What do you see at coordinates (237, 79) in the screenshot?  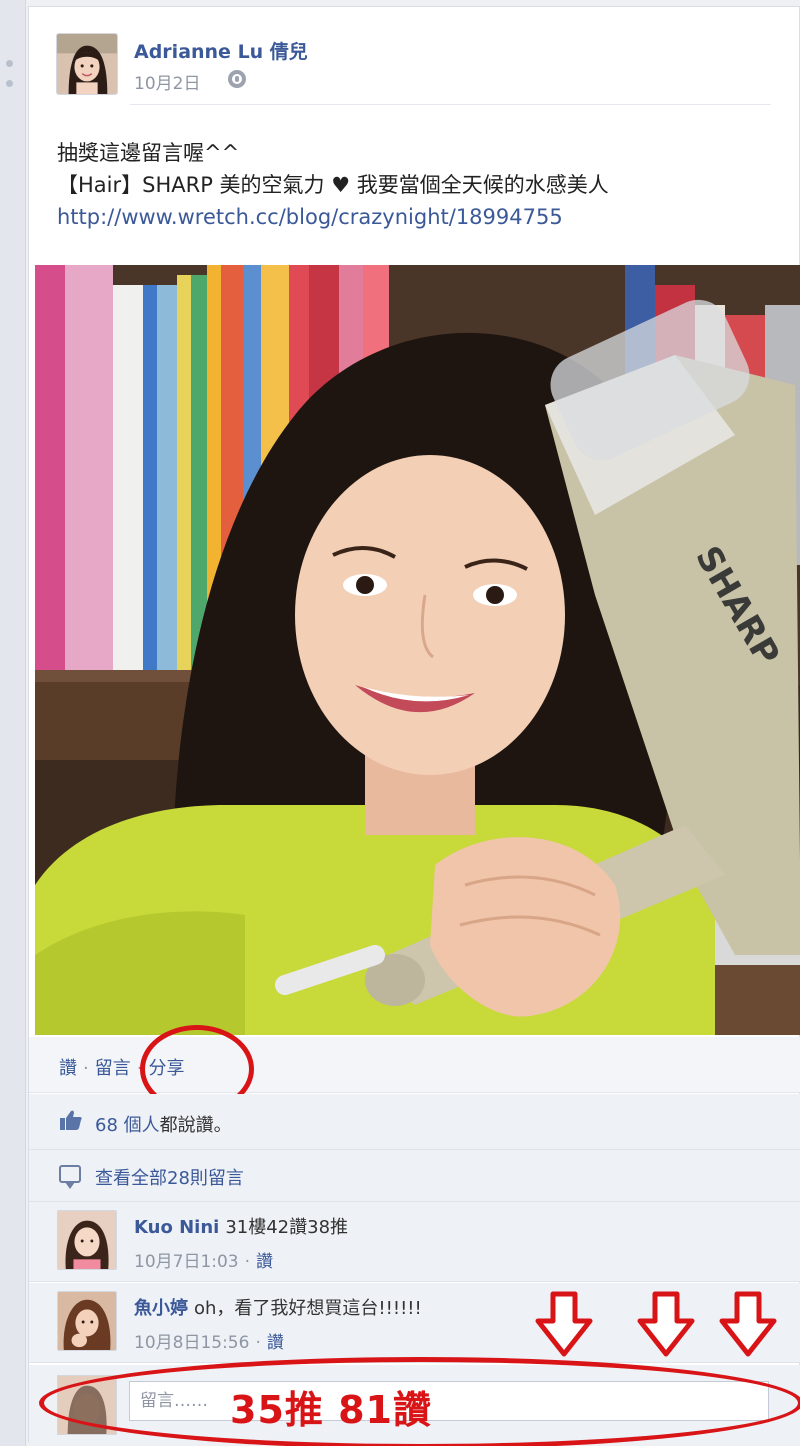 I see `globe-icon` at bounding box center [237, 79].